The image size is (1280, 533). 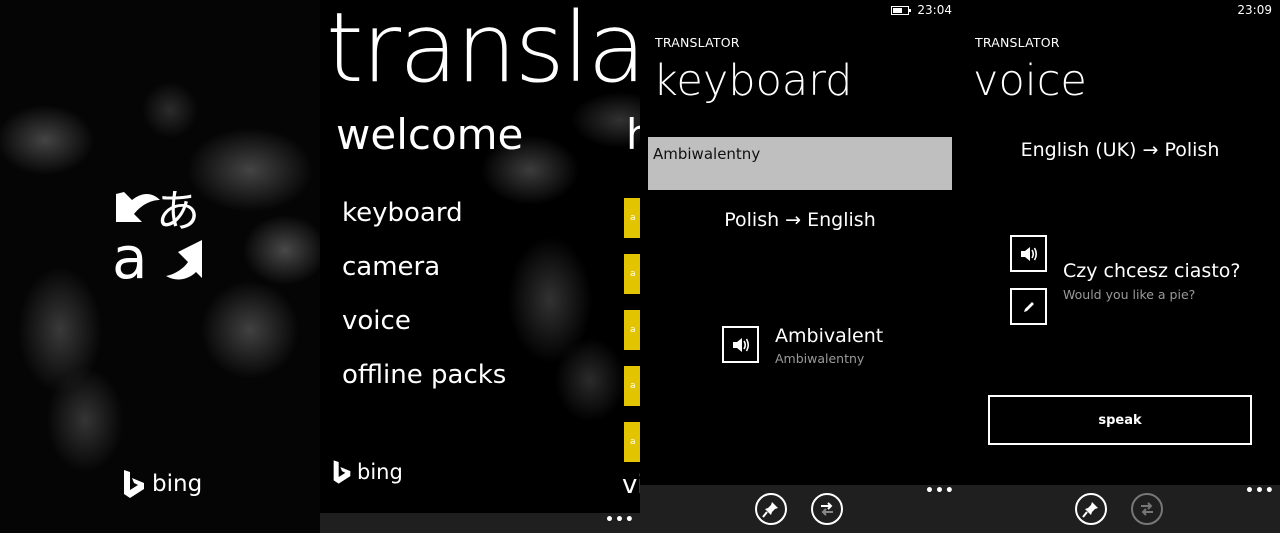 What do you see at coordinates (483, 52) in the screenshot?
I see `panorama-title: translator` at bounding box center [483, 52].